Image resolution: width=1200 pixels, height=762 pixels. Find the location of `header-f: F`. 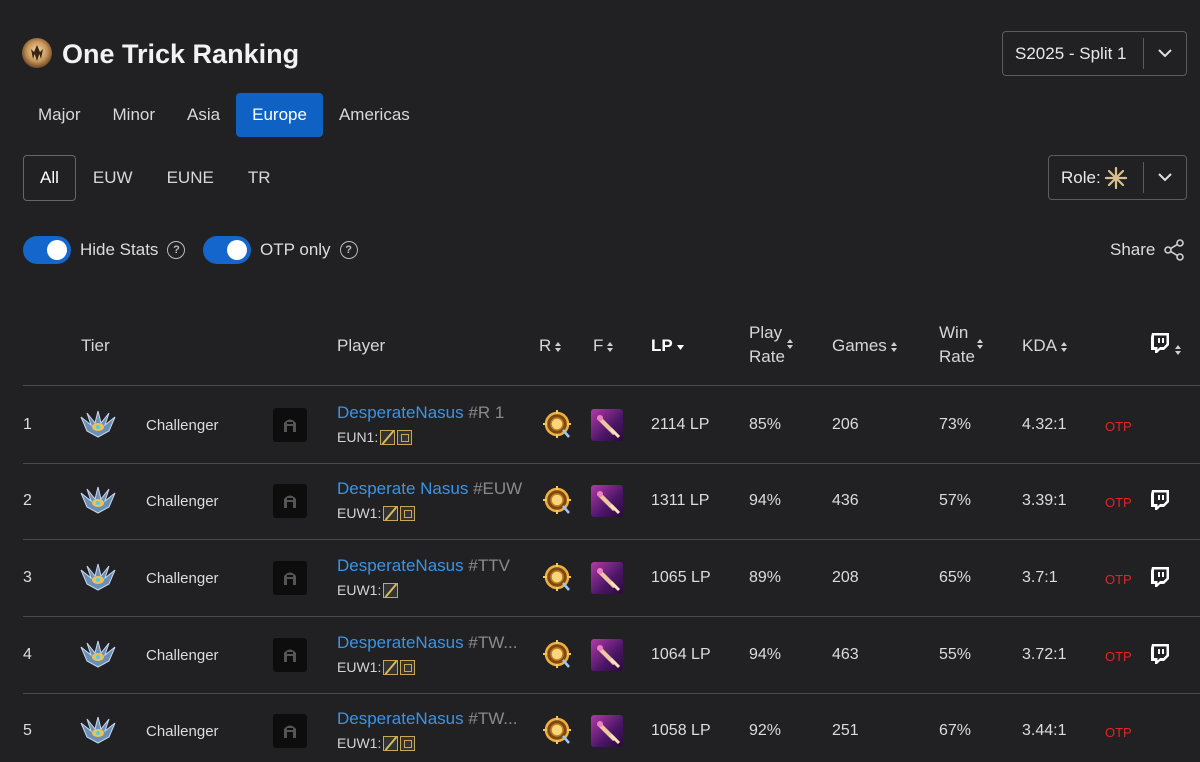

header-f: F is located at coordinates (603, 346).